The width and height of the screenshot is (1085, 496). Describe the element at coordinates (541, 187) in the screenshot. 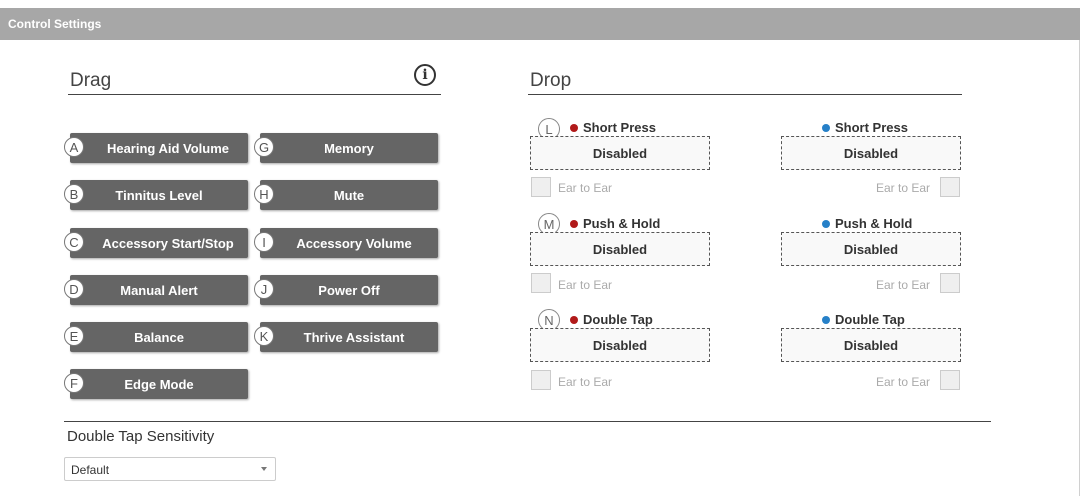

I see `ear-to-ear-checkbox-left-short-press` at that location.